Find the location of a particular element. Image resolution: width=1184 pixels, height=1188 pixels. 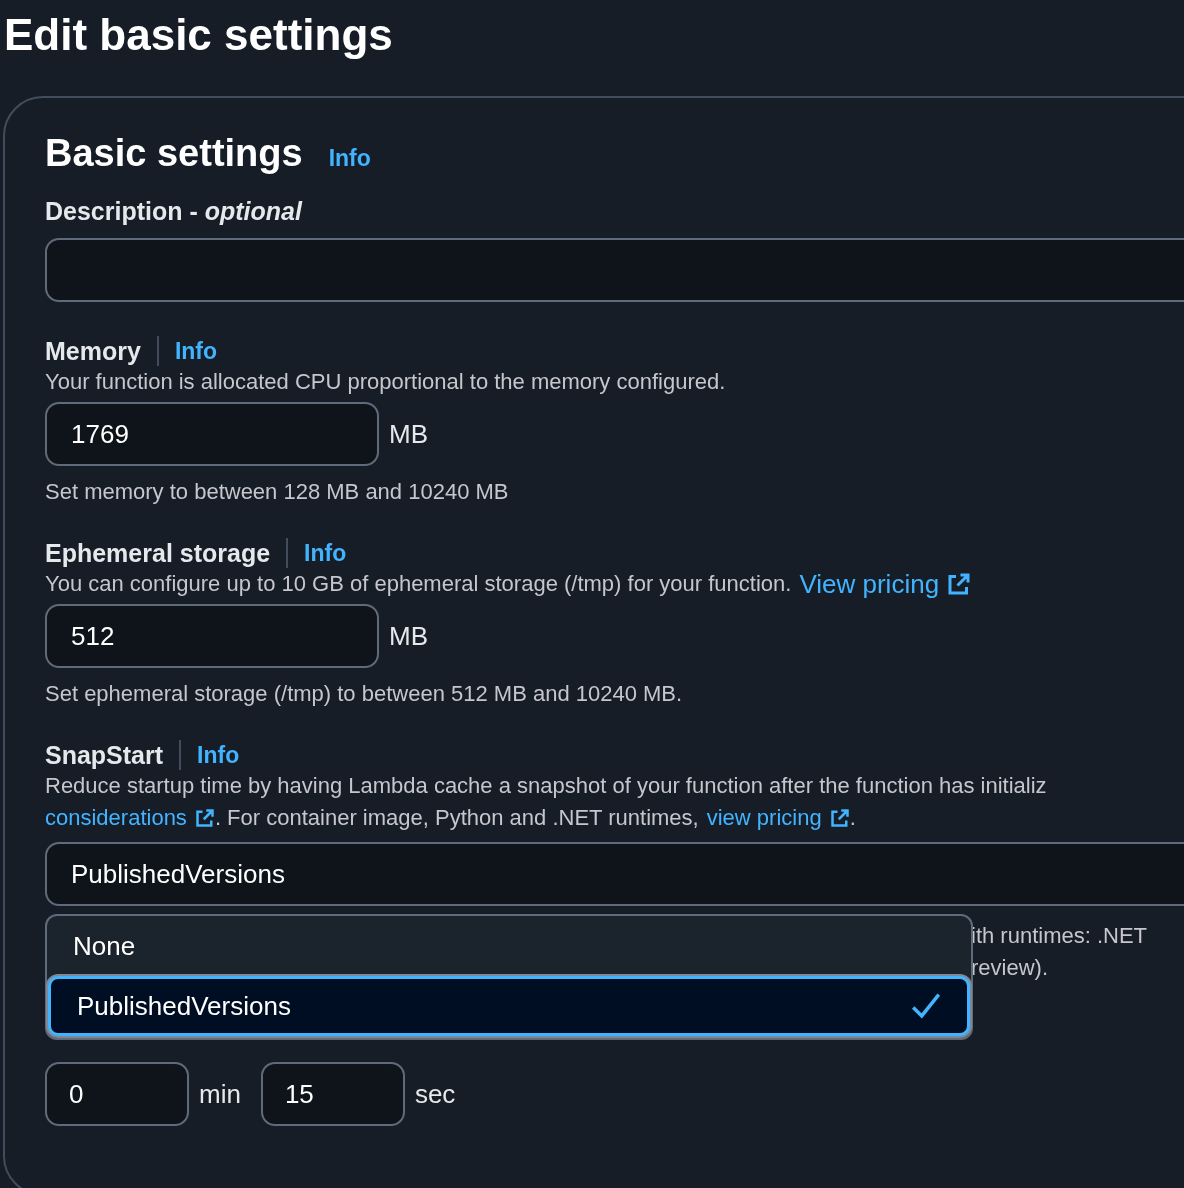

seconds-input: 15 is located at coordinates (332, 1094).